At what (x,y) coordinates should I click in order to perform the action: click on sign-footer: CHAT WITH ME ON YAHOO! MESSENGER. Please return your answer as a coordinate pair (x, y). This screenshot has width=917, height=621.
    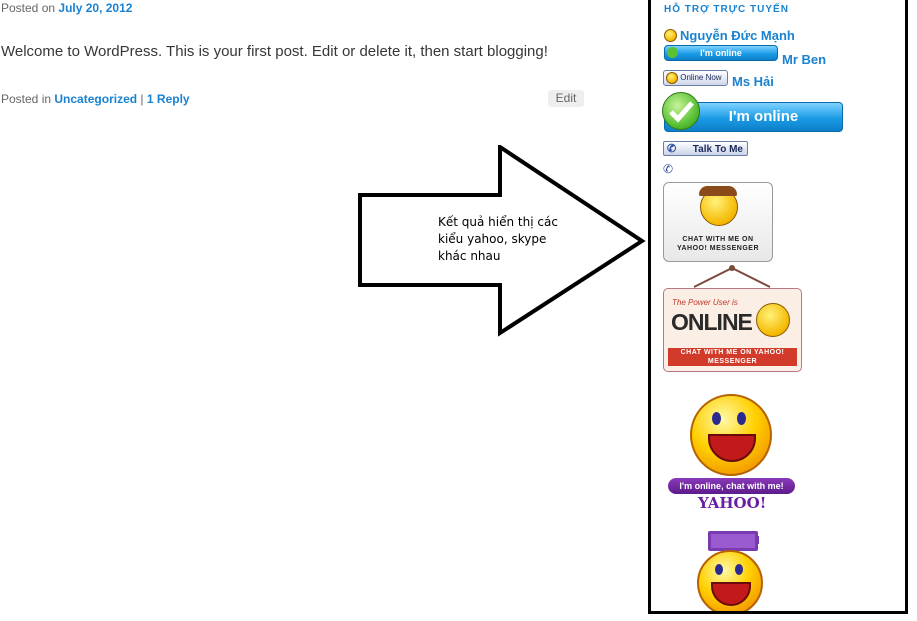
    Looking at the image, I should click on (732, 357).